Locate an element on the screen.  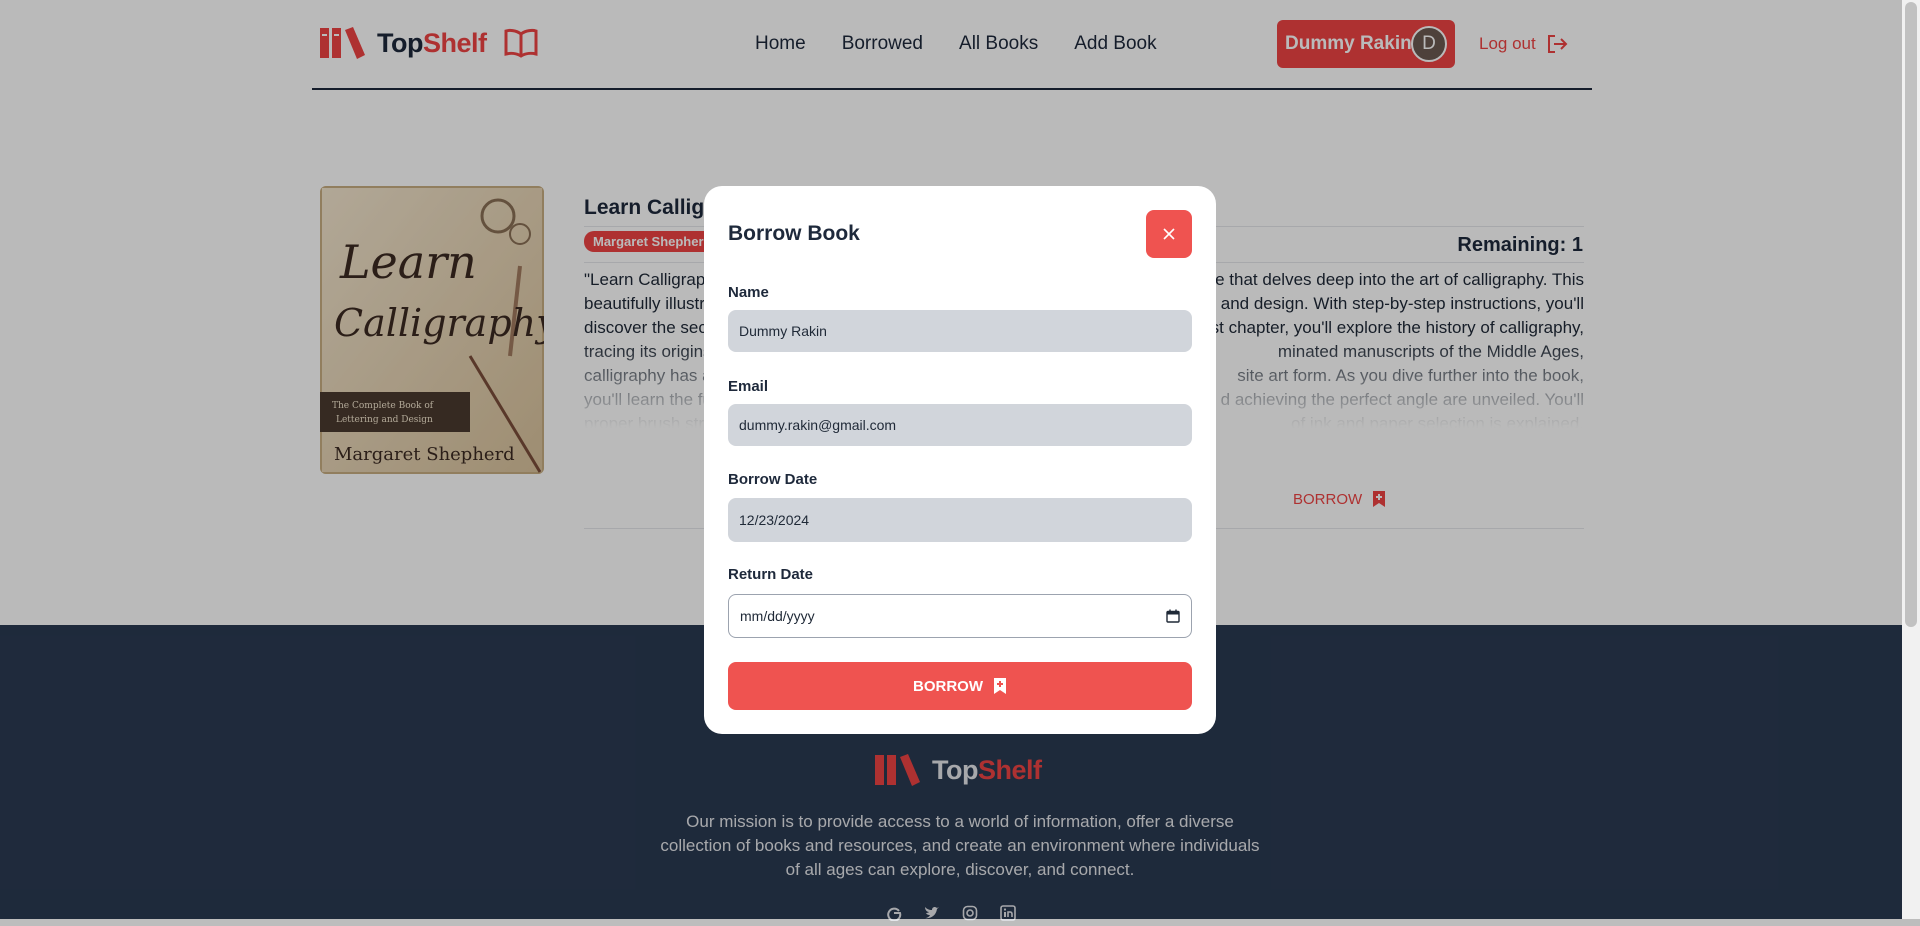
name-field: Dummy Rakin is located at coordinates (960, 331).